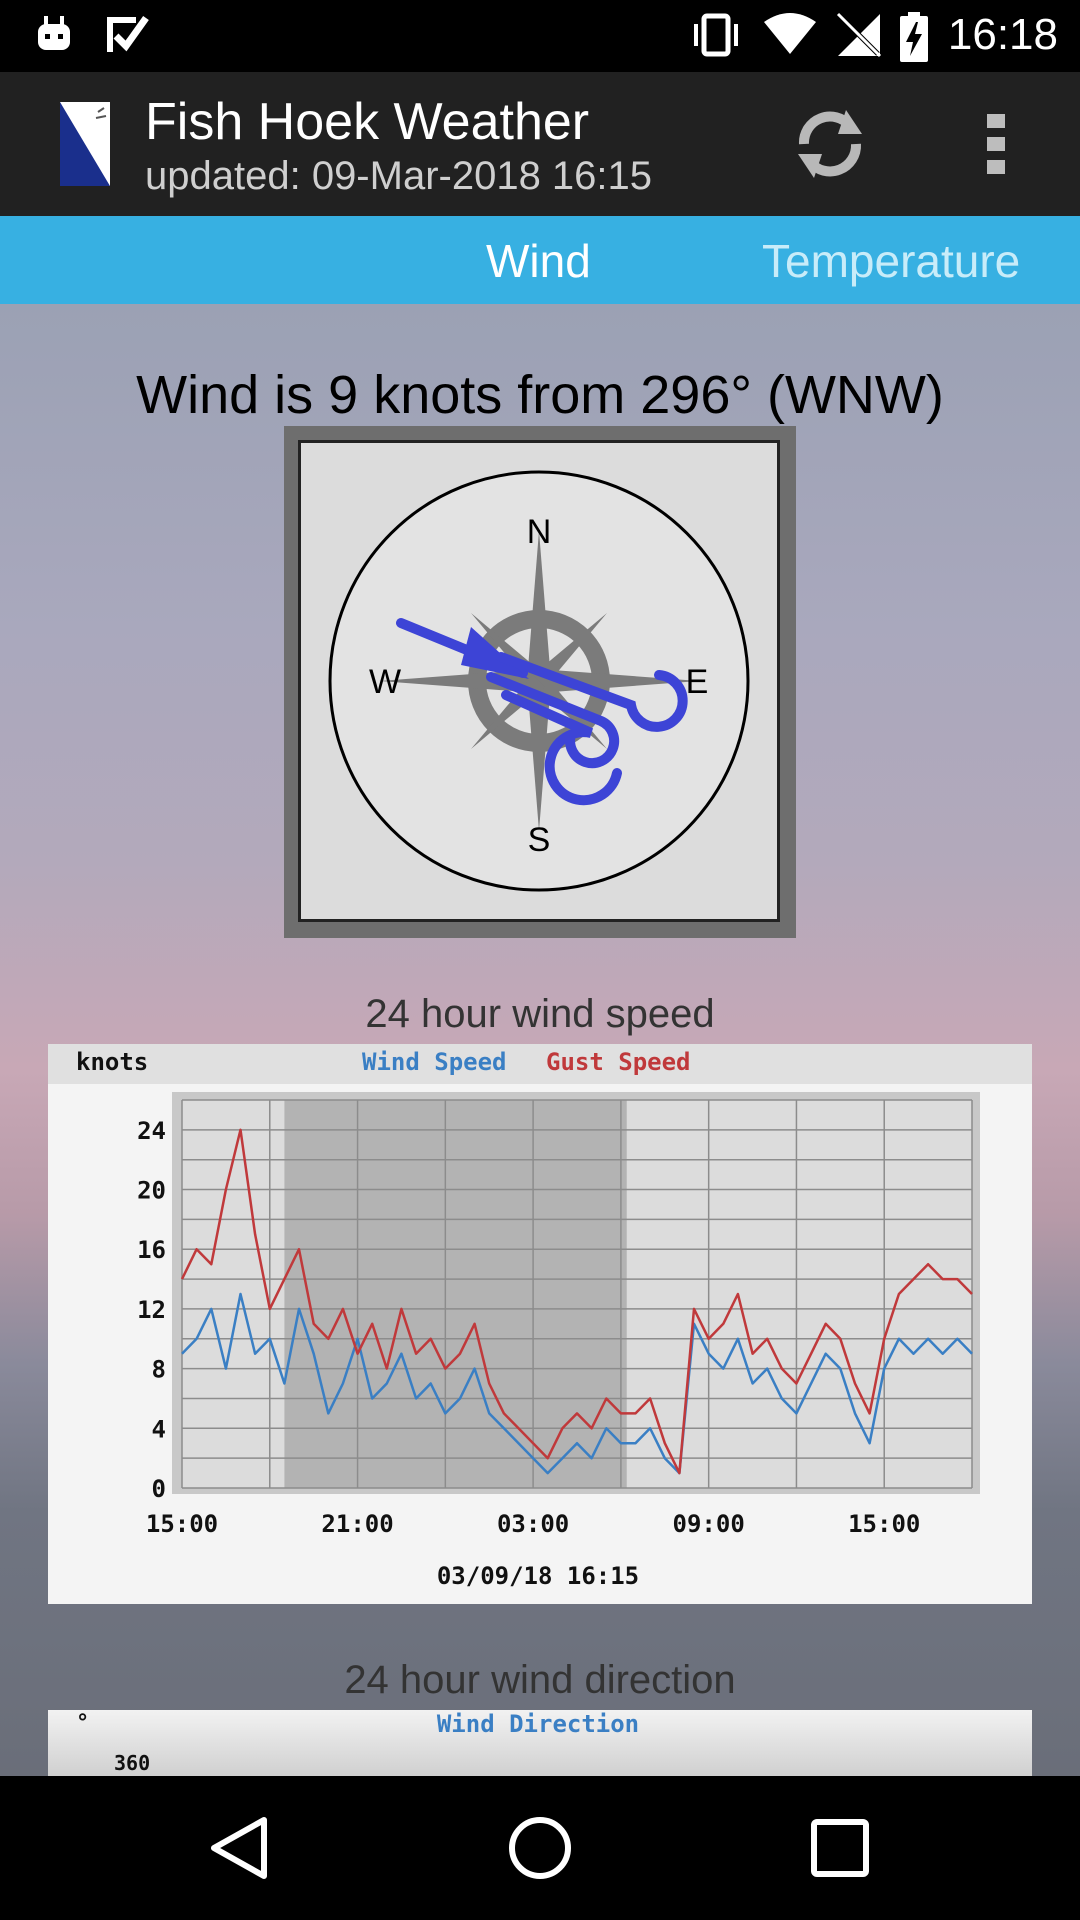 The height and width of the screenshot is (1920, 1080). What do you see at coordinates (385, 682) in the screenshot?
I see `compass-west-label: W` at bounding box center [385, 682].